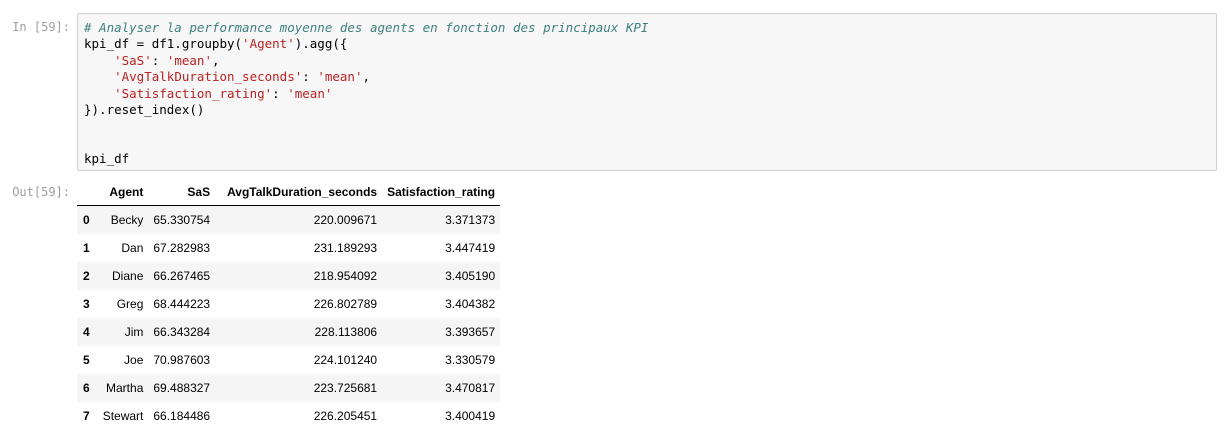  What do you see at coordinates (86, 360) in the screenshot?
I see `row-index: 5` at bounding box center [86, 360].